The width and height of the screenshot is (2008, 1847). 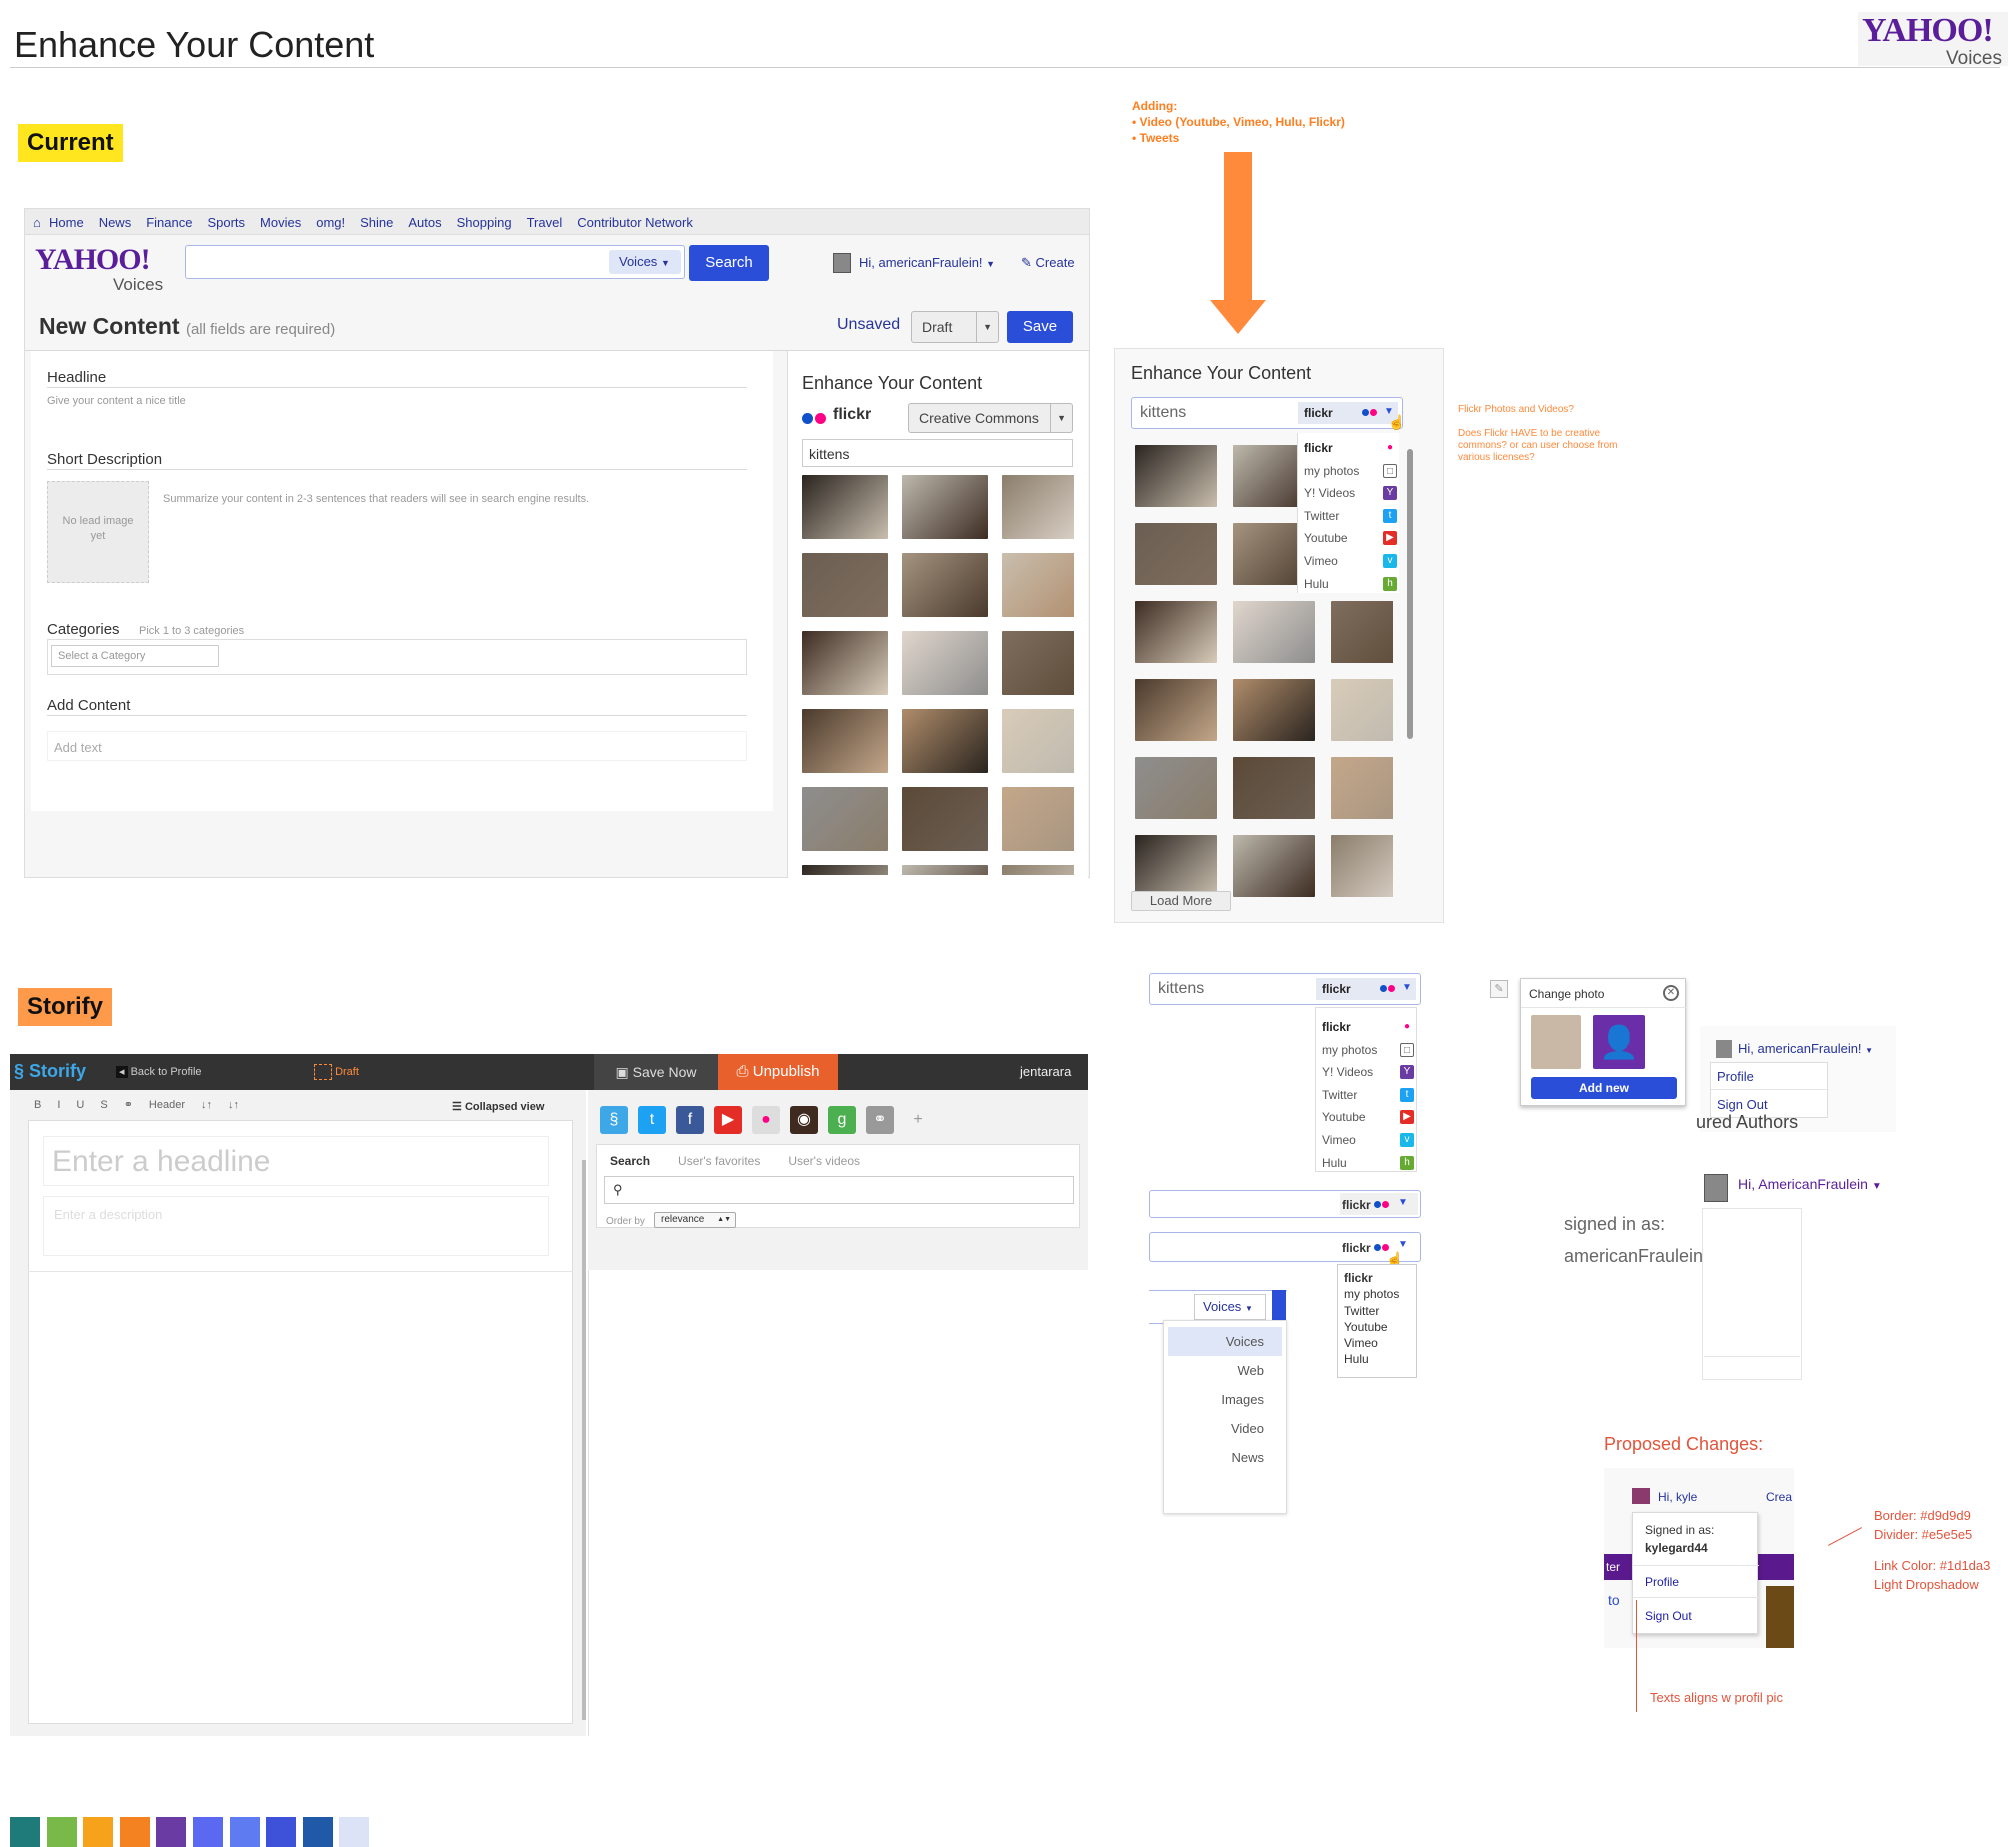 What do you see at coordinates (1369, 1072) in the screenshot?
I see `source-option: Y! Videos Y` at bounding box center [1369, 1072].